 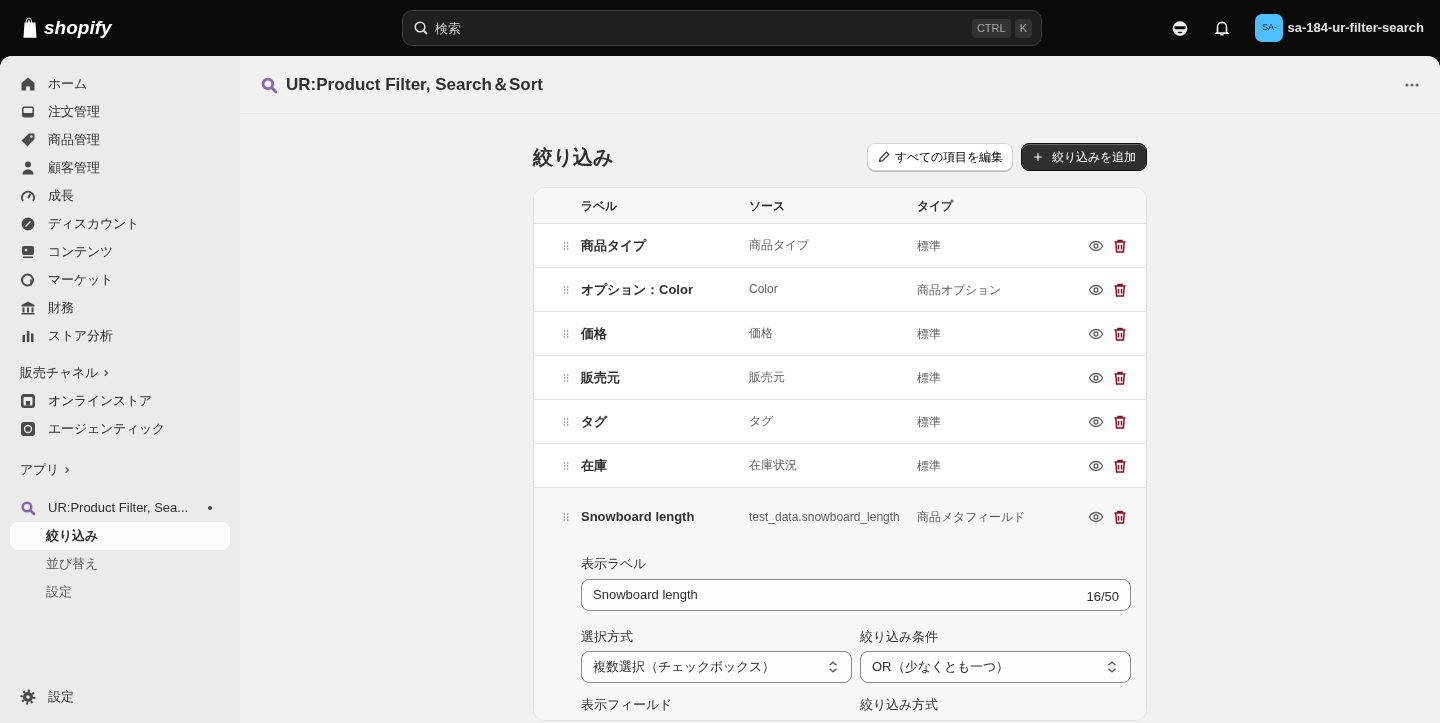 I want to click on nav-item: ホーム, so click(x=67, y=84).